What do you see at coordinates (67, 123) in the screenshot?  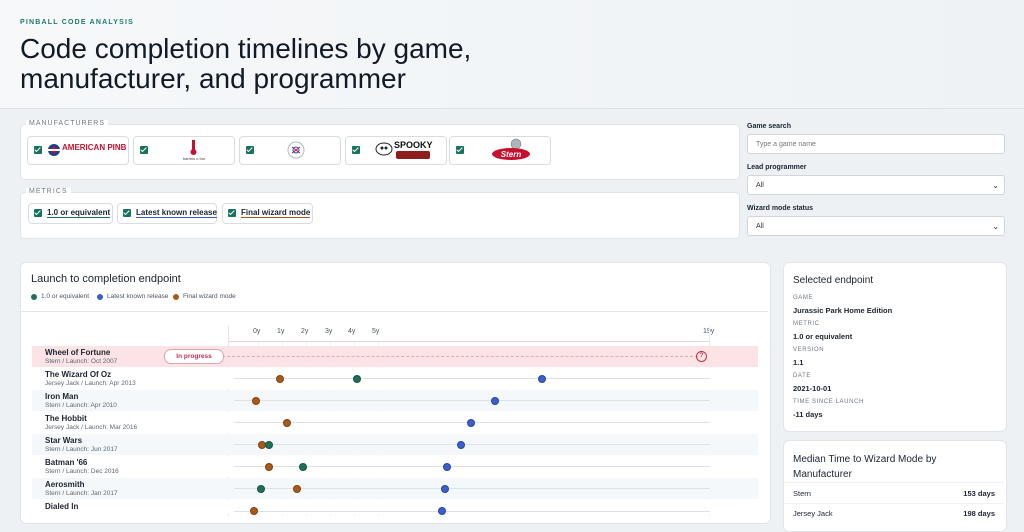 I see `manufacturers-legend: MANUFACTURERS` at bounding box center [67, 123].